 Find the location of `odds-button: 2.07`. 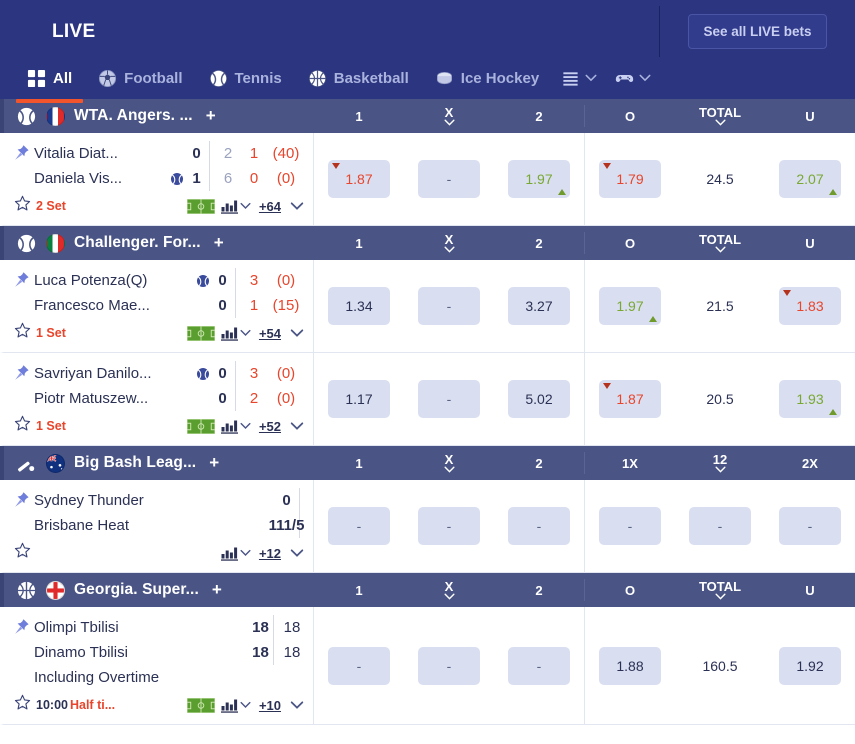

odds-button: 2.07 is located at coordinates (810, 179).